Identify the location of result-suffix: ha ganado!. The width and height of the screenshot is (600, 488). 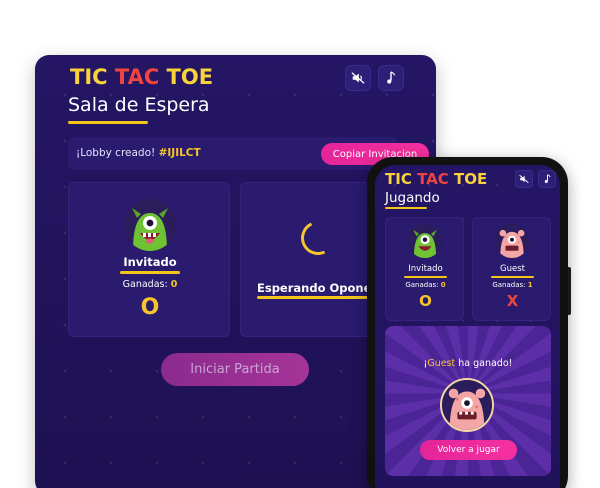
(484, 363).